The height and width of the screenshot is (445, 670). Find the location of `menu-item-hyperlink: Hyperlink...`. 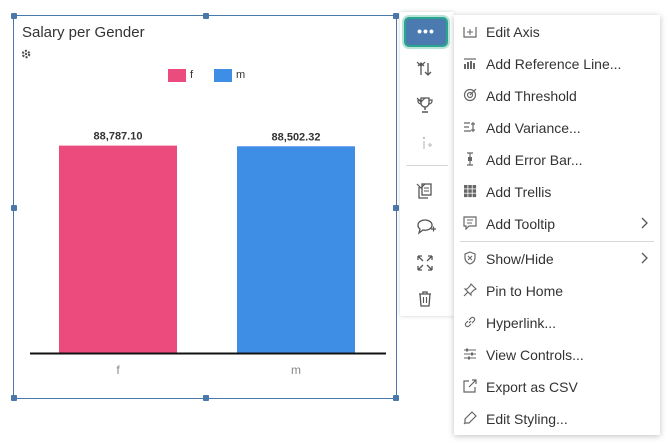

menu-item-hyperlink: Hyperlink... is located at coordinates (557, 323).